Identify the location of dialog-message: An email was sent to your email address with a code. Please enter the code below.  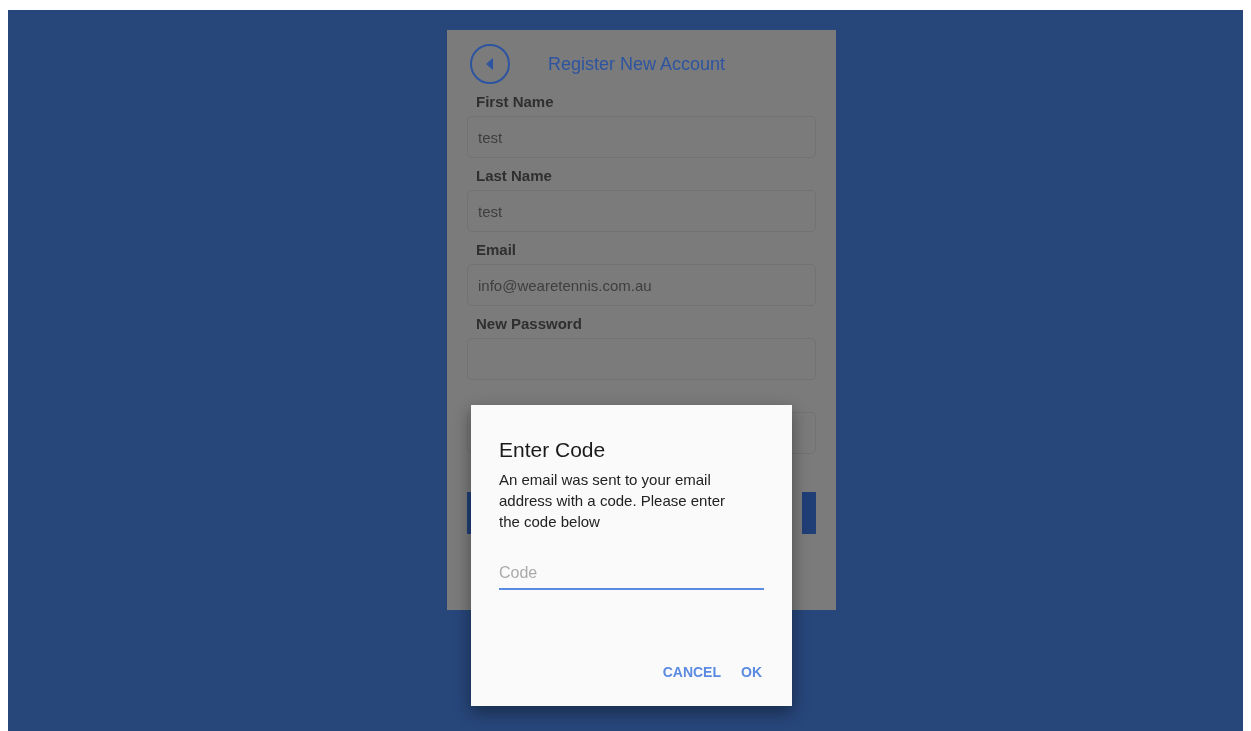
(612, 501).